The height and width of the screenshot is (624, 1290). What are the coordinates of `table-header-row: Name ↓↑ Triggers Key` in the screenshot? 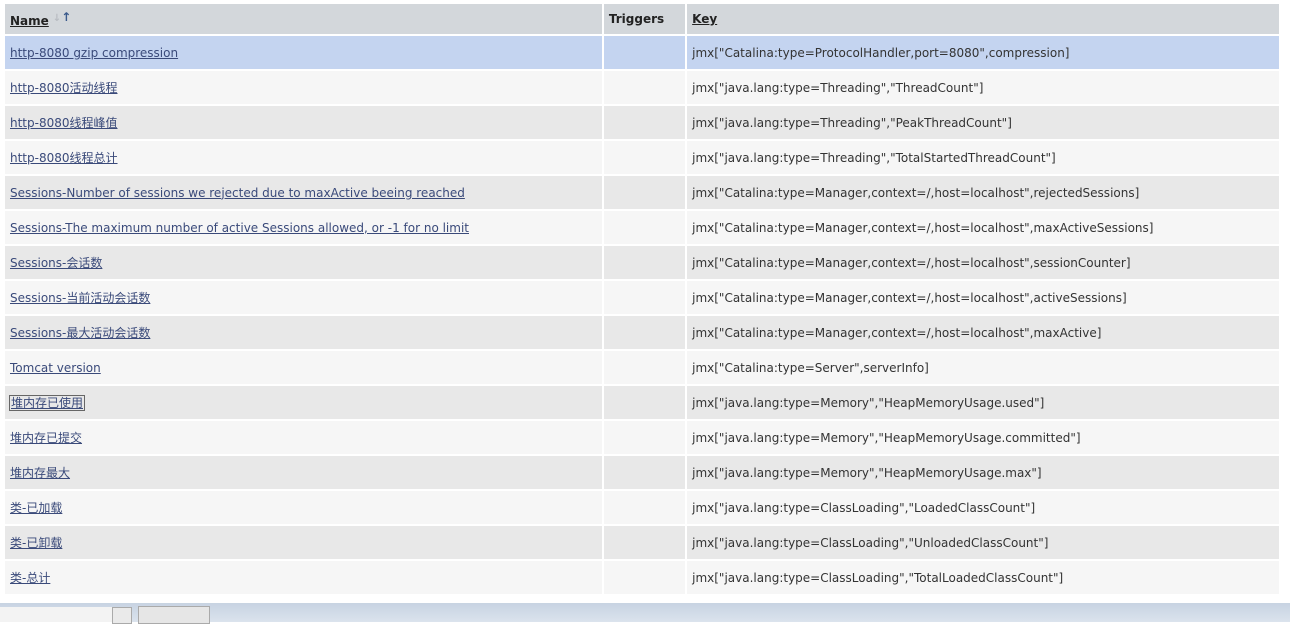 It's located at (642, 19).